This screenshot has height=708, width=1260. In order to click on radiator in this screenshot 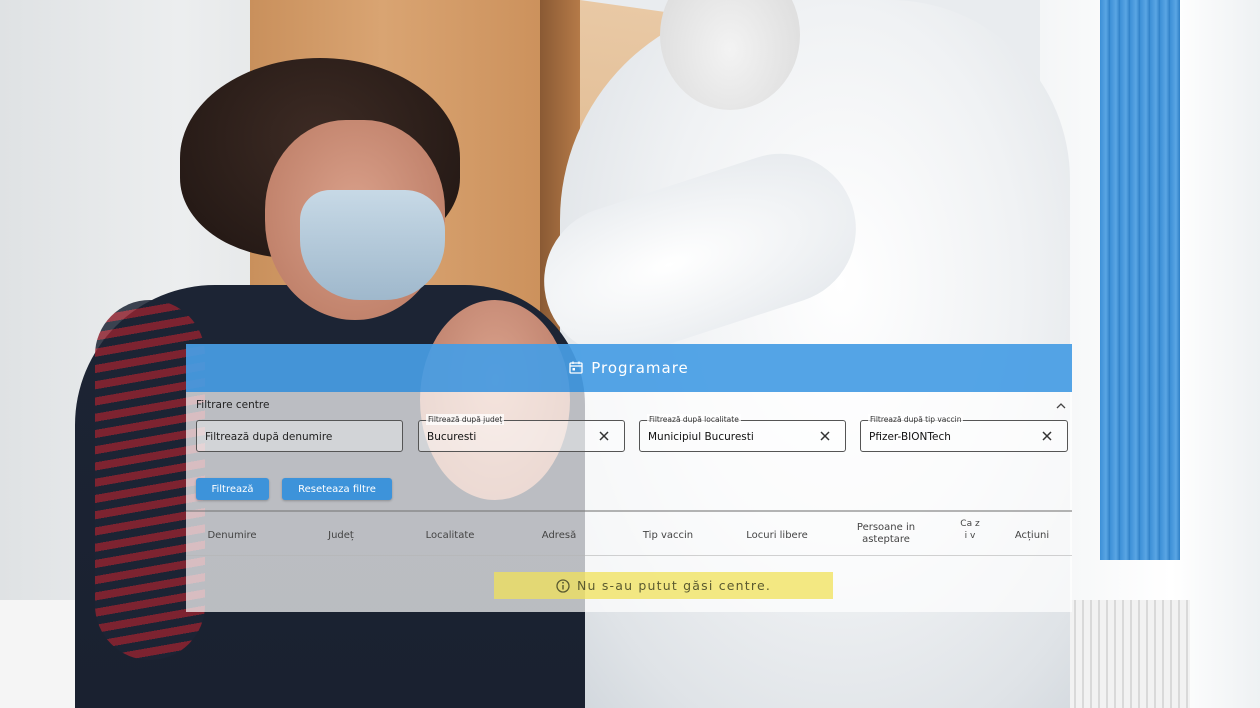, I will do `click(1125, 654)`.